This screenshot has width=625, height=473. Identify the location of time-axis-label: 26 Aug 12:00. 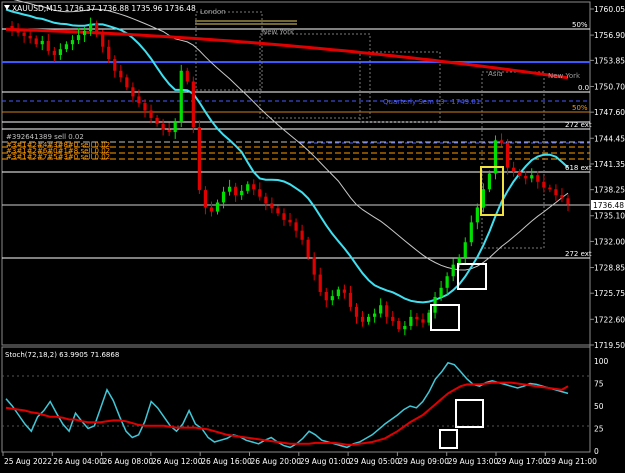
(177, 461).